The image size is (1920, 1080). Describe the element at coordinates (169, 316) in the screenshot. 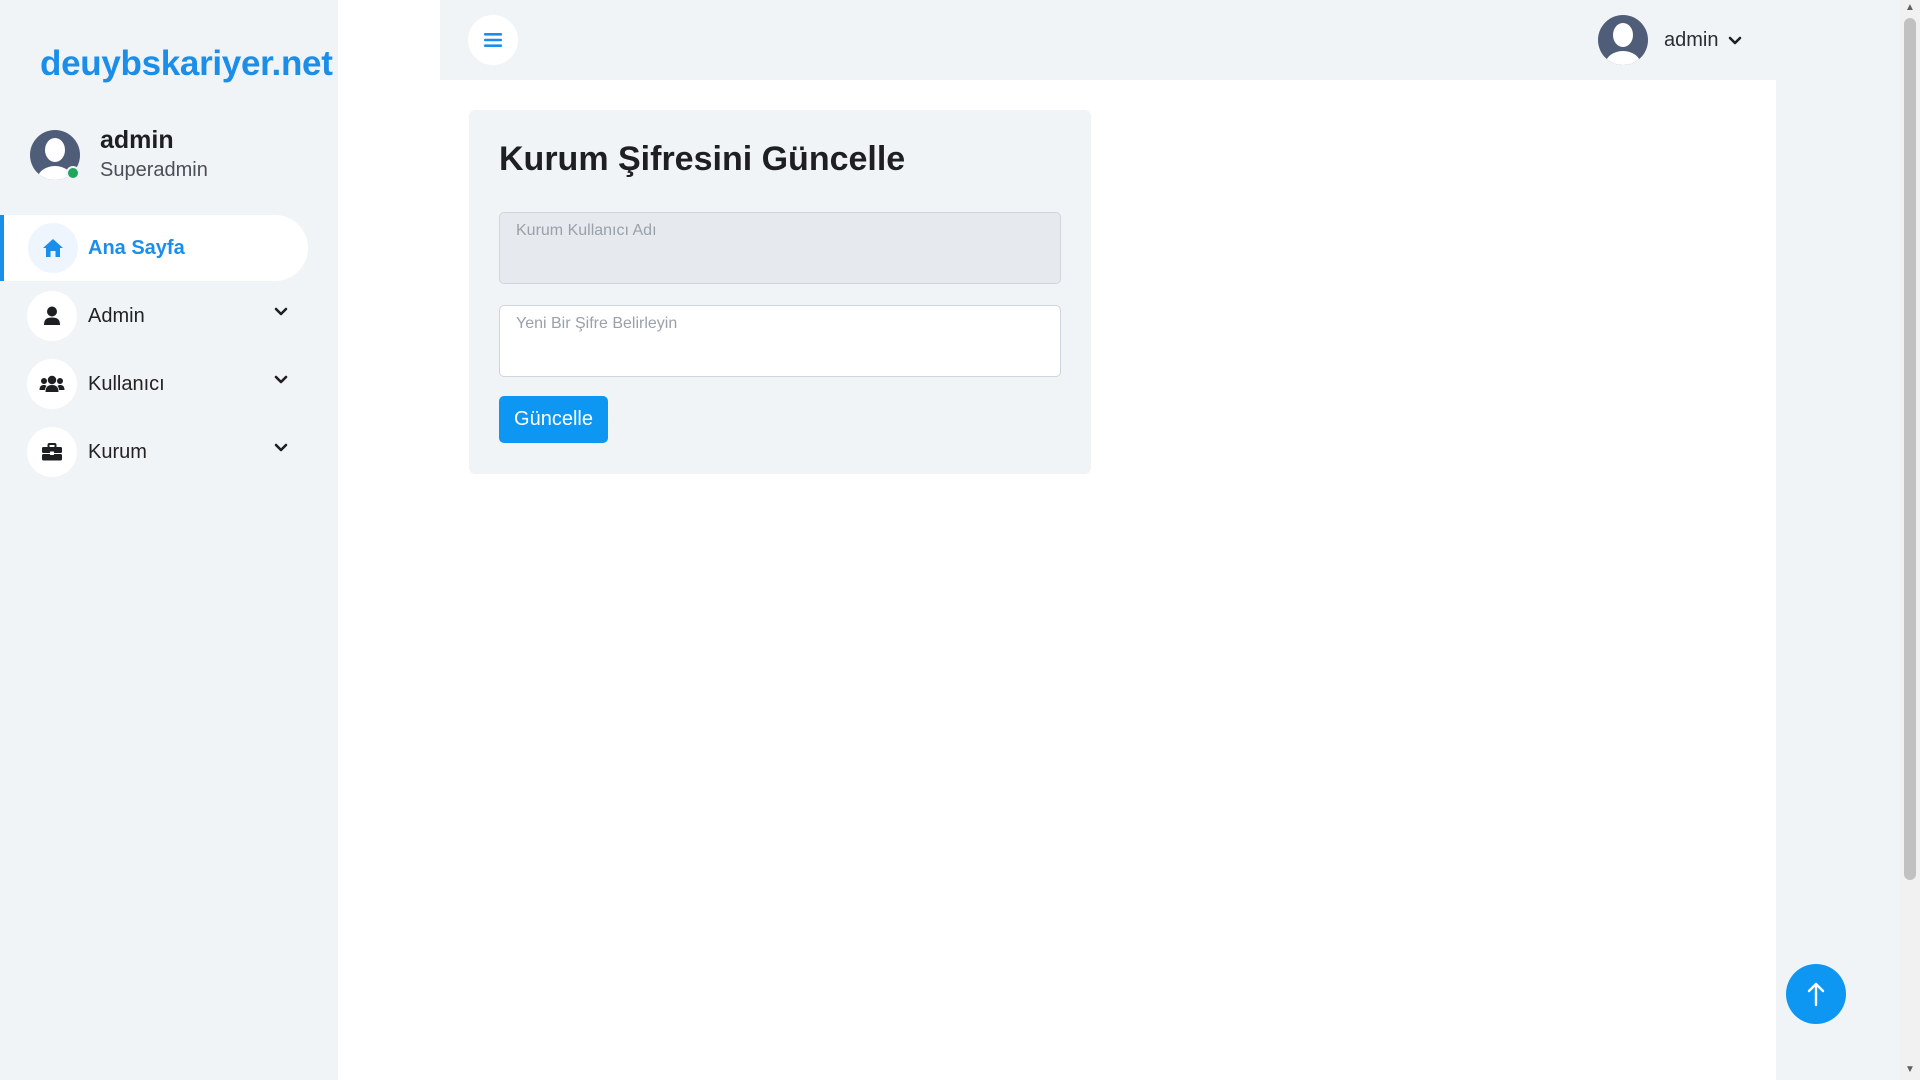

I see `sidebar-item-admin: Admin` at that location.